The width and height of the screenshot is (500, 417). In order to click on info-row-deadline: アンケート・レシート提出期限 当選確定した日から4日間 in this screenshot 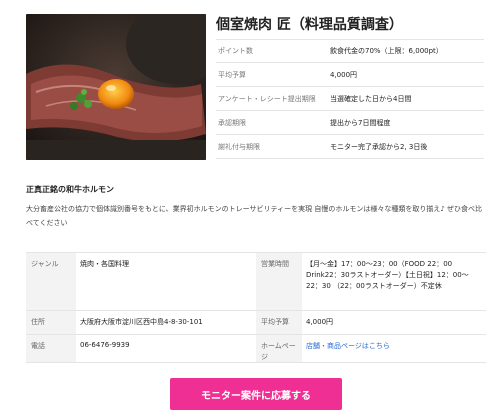, I will do `click(350, 99)`.